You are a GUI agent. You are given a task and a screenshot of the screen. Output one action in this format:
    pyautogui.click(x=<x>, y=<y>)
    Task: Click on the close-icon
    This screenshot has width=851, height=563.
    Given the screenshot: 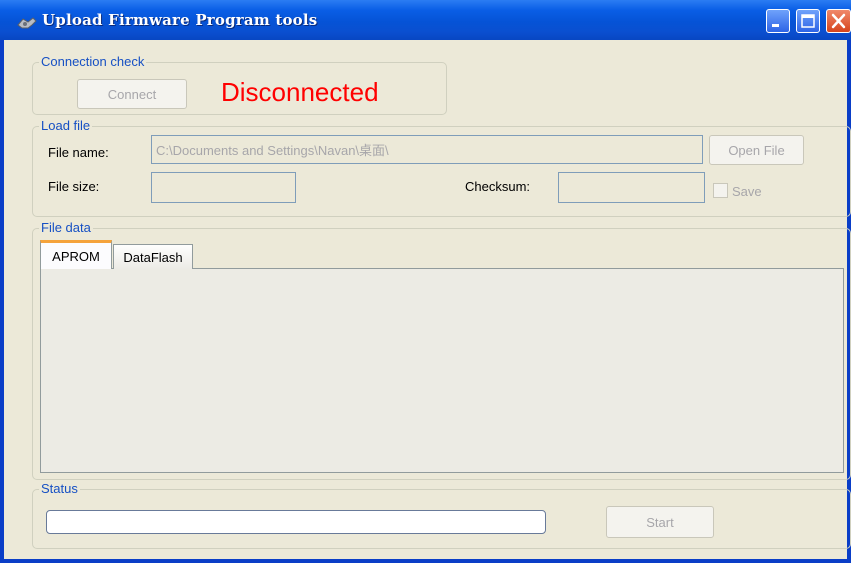 What is the action you would take?
    pyautogui.click(x=838, y=21)
    